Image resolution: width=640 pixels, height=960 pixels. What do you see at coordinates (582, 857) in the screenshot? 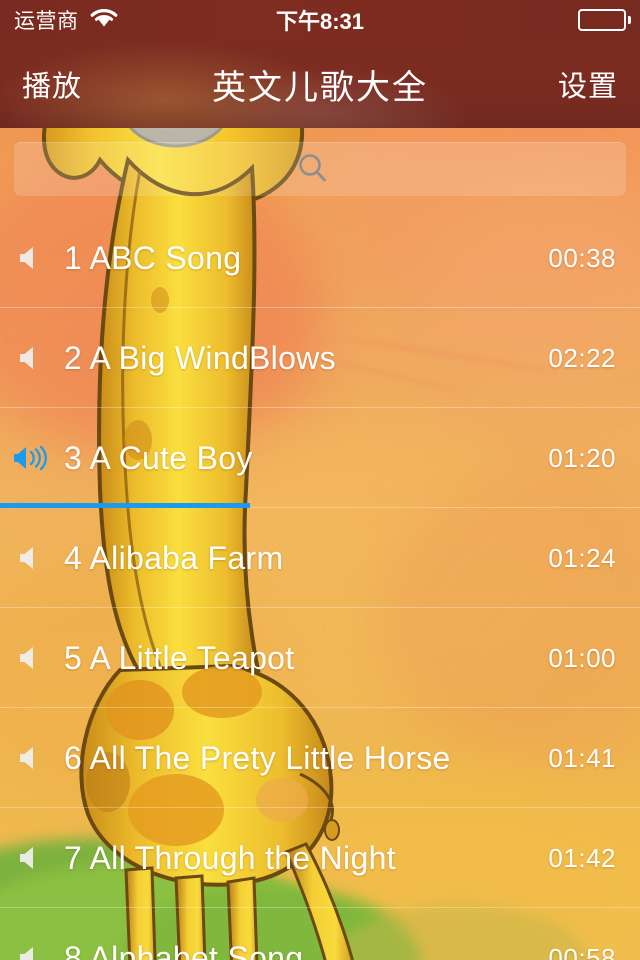
I see `track-duration: 01:42` at bounding box center [582, 857].